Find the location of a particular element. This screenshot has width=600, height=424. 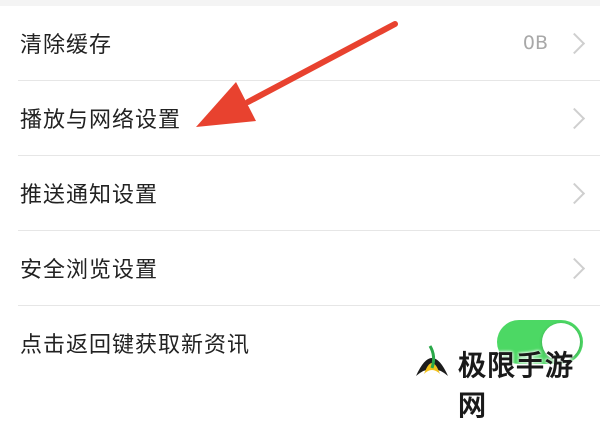

watermark-logo-icon is located at coordinates (432, 360).